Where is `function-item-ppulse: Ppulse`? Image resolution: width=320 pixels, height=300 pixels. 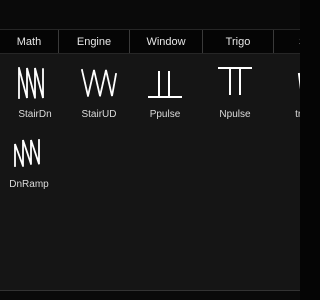
function-item-ppulse: Ppulse is located at coordinates (165, 87).